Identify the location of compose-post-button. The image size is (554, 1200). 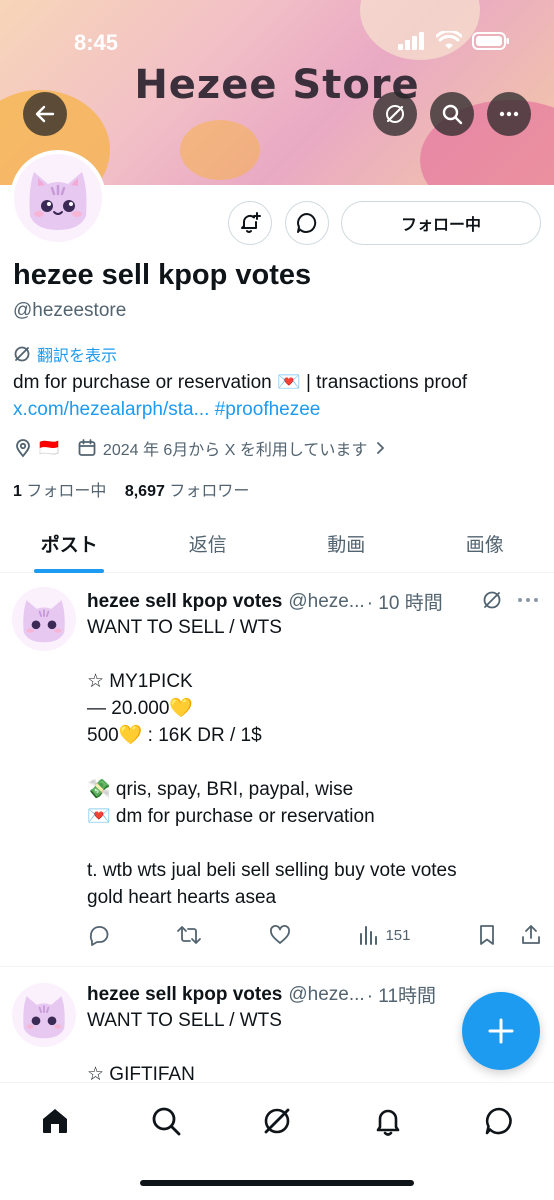
(501, 1031).